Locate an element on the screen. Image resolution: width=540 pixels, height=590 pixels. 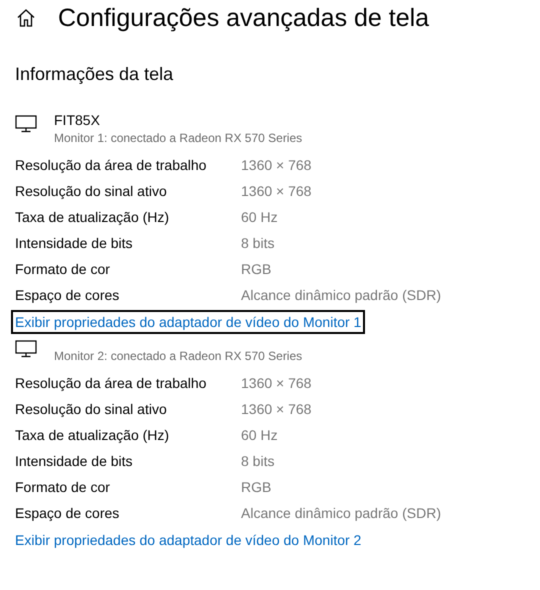
monitor-connection: Monitor 1: conectado a Radeon RX 570 Series is located at coordinates (179, 138).